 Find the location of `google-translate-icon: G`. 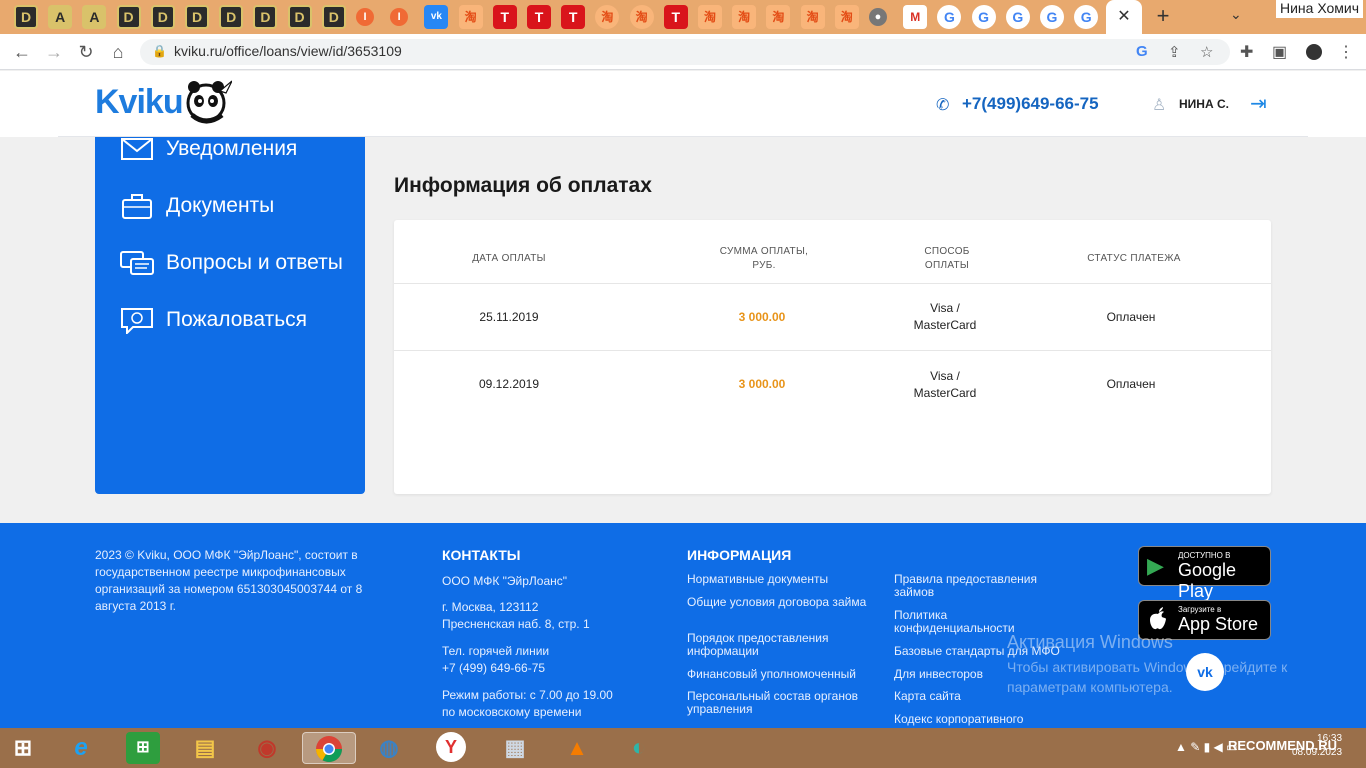

google-translate-icon: G is located at coordinates (1142, 51).